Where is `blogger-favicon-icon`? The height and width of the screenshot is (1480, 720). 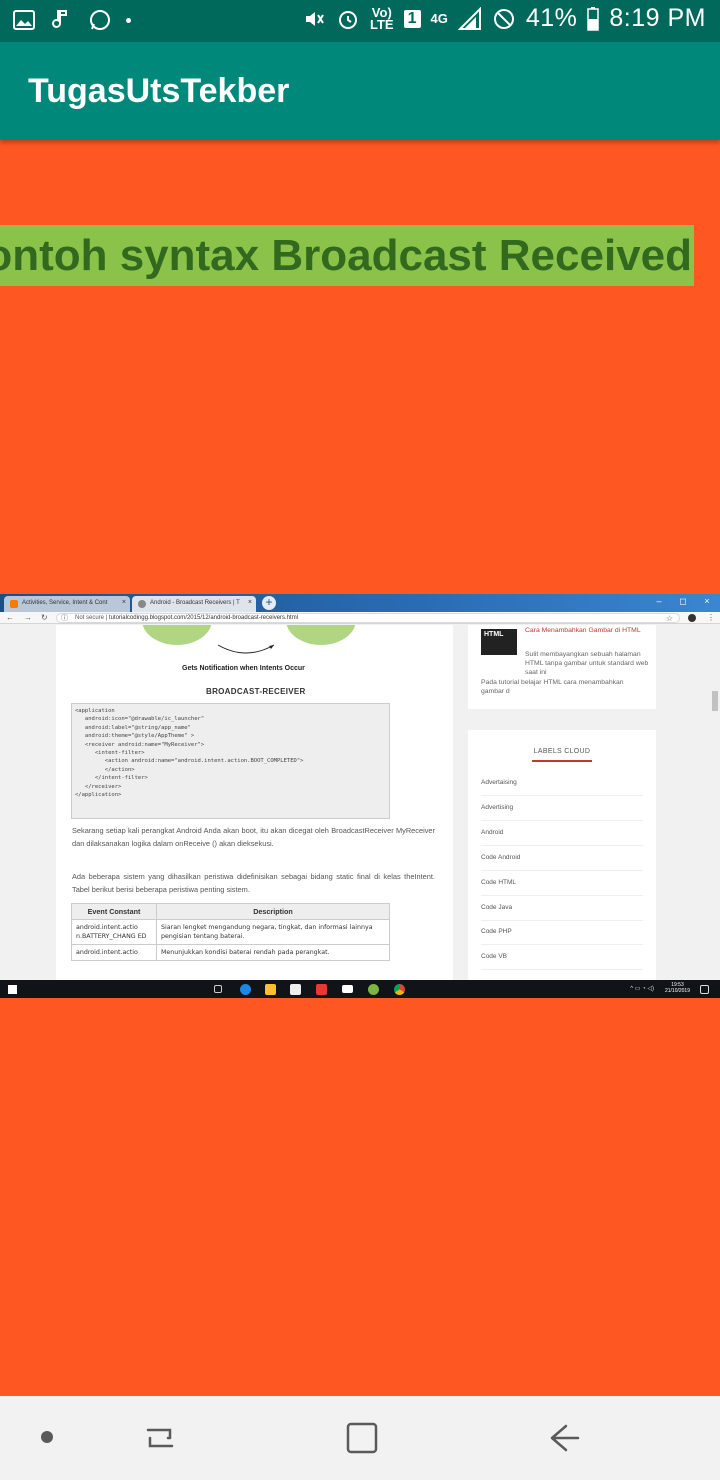
blogger-favicon-icon is located at coordinates (14, 604).